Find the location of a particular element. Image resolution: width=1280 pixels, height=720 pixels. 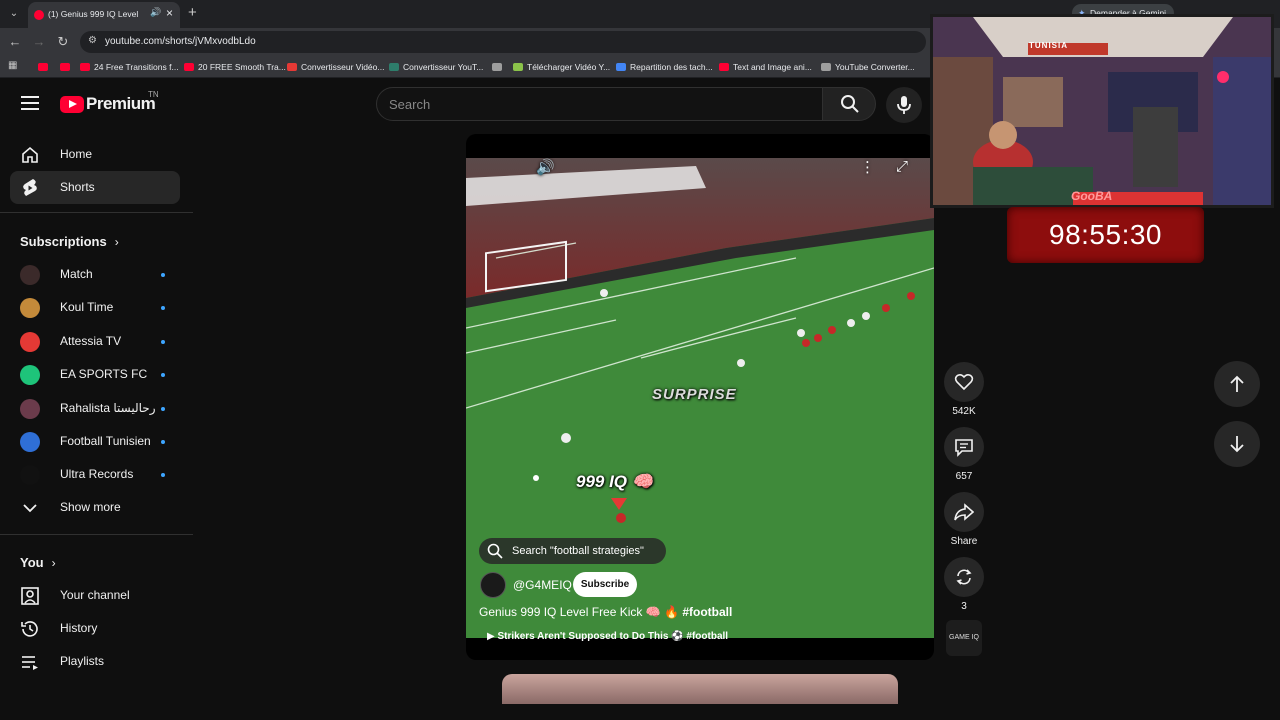

apps-grid-icon: ▦ is located at coordinates (12, 65).